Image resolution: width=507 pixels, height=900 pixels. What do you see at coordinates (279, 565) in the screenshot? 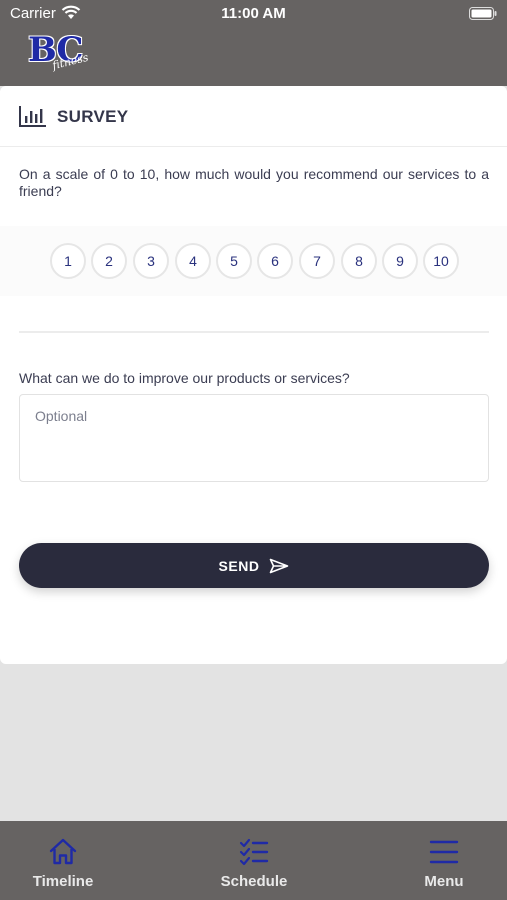
I see `send-icon` at bounding box center [279, 565].